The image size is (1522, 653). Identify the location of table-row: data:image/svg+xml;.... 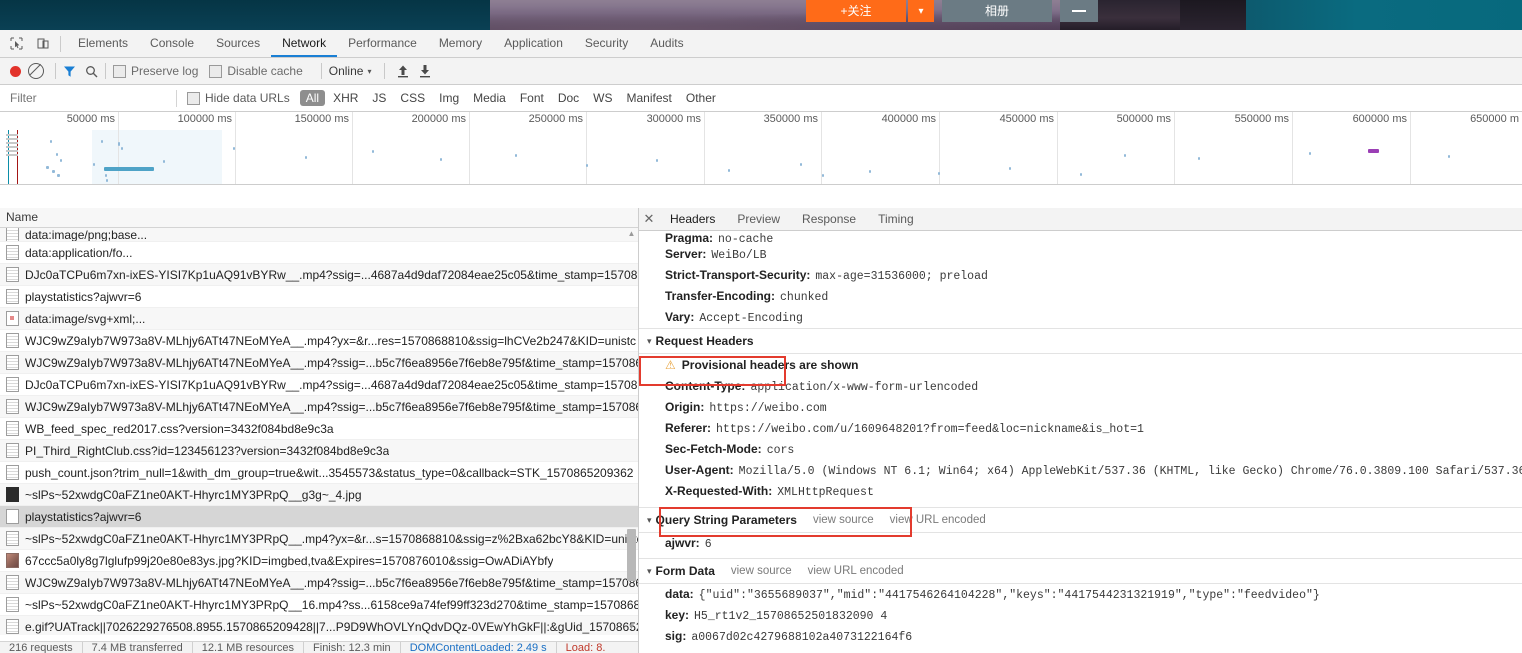
(319, 319).